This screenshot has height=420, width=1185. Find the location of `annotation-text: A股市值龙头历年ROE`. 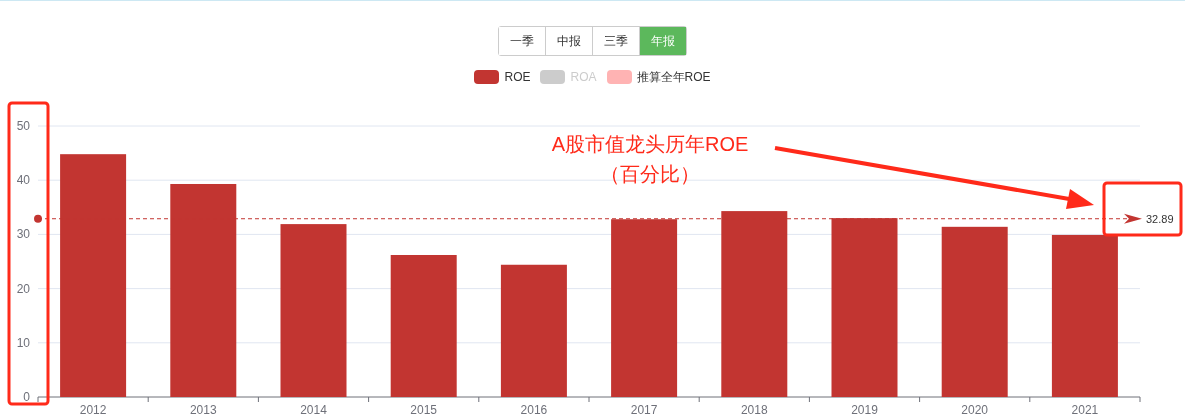

annotation-text: A股市值龙头历年ROE is located at coordinates (650, 144).